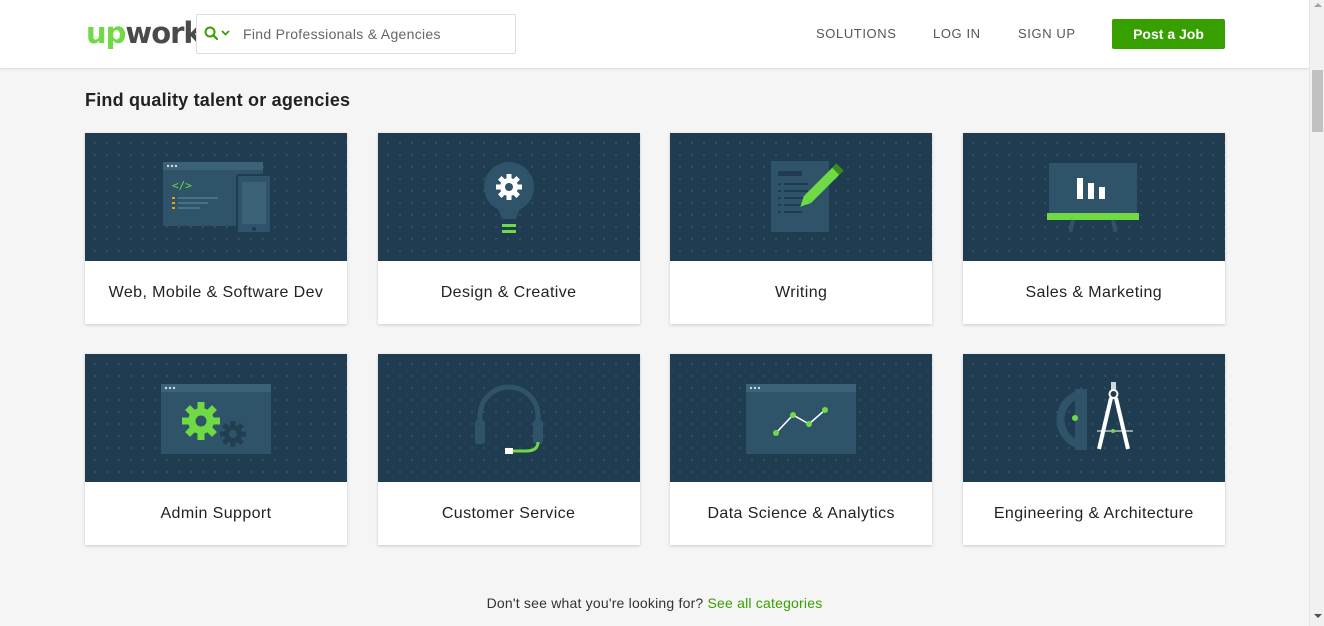 The width and height of the screenshot is (1324, 626). I want to click on category-card-engineering-architecture: Engineering & Architecture, so click(1093, 449).